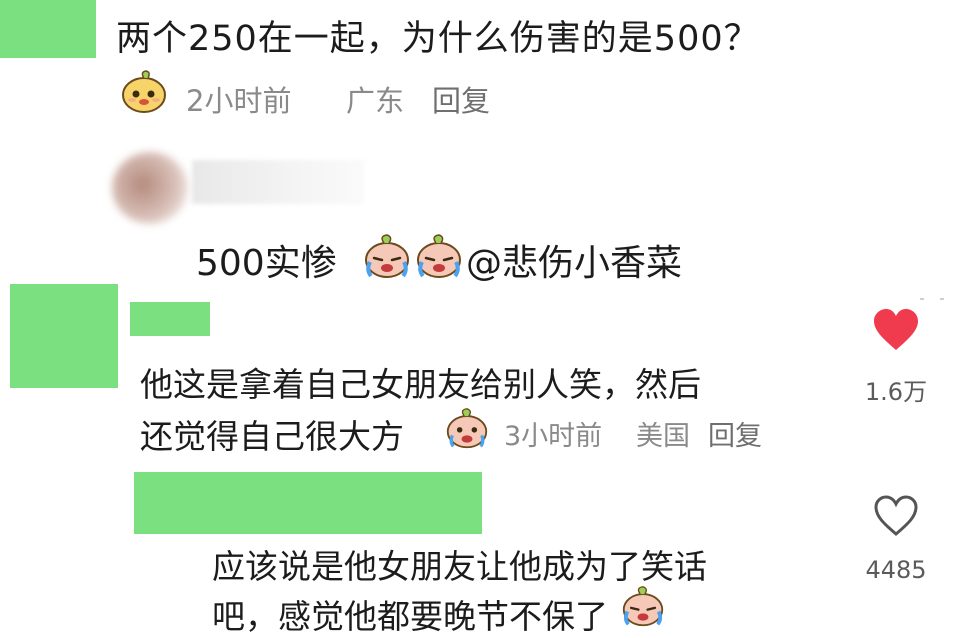 The image size is (960, 638). Describe the element at coordinates (896, 330) in the screenshot. I see `heart-filled-icon` at that location.